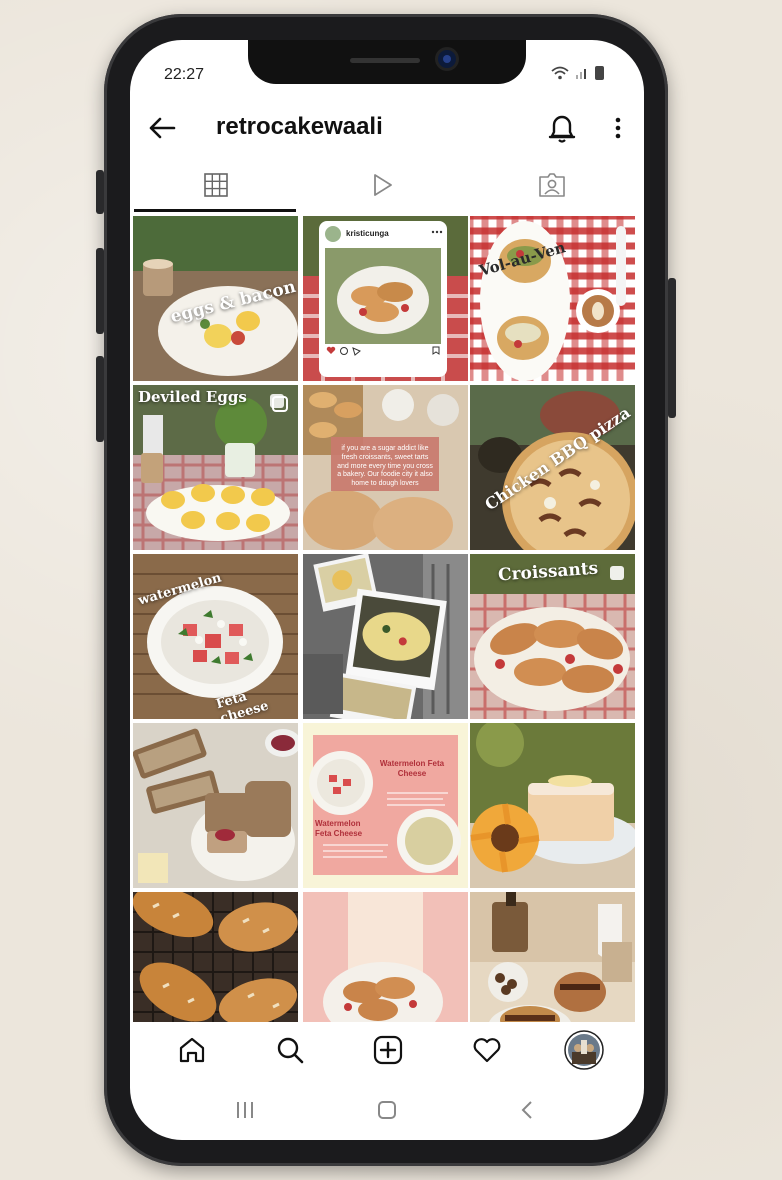  I want to click on post-tile: Vol-au-Ven, so click(552, 298).